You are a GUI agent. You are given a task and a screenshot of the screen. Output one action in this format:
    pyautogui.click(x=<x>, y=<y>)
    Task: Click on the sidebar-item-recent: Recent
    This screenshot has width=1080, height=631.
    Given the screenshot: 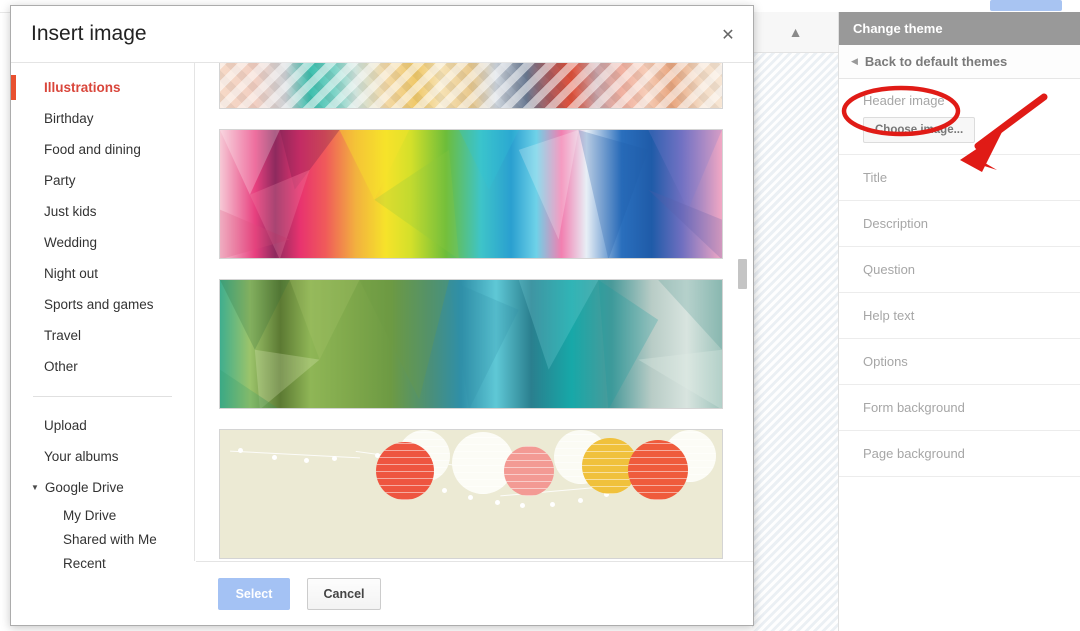 What is the action you would take?
    pyautogui.click(x=102, y=563)
    